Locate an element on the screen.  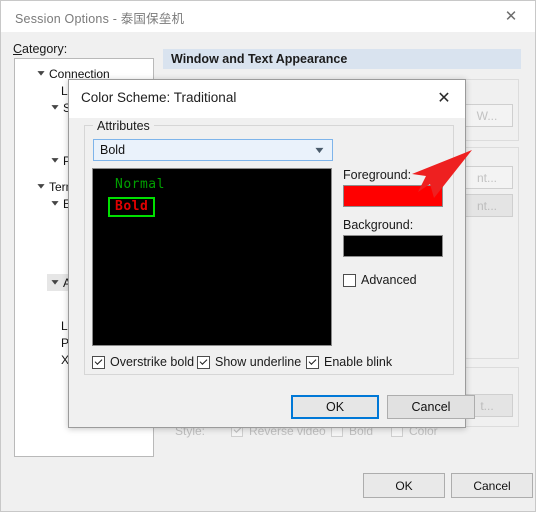
advanced-checkbox: Advanced is located at coordinates (380, 280).